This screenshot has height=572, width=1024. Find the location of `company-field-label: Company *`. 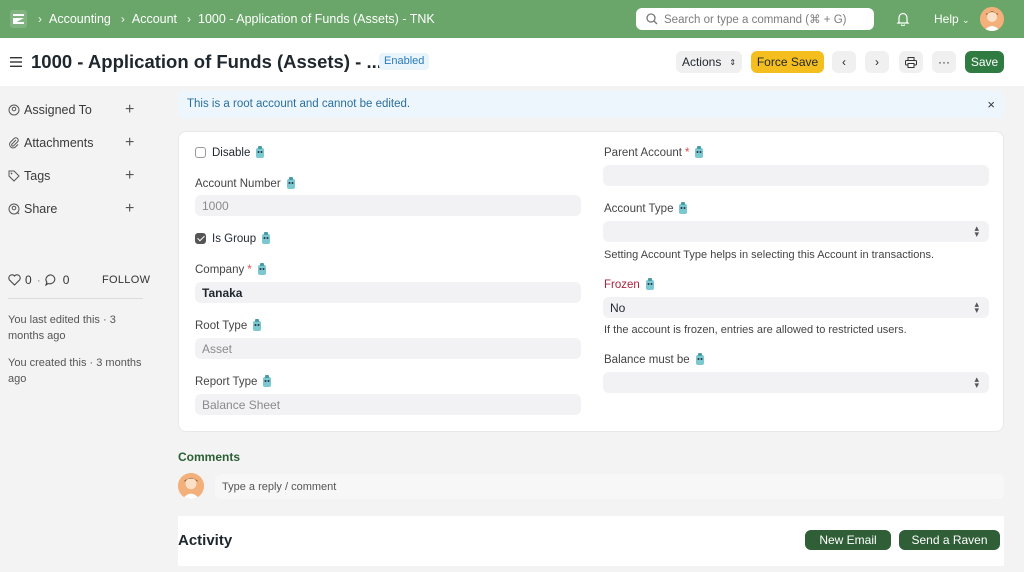

company-field-label: Company * is located at coordinates (231, 269).